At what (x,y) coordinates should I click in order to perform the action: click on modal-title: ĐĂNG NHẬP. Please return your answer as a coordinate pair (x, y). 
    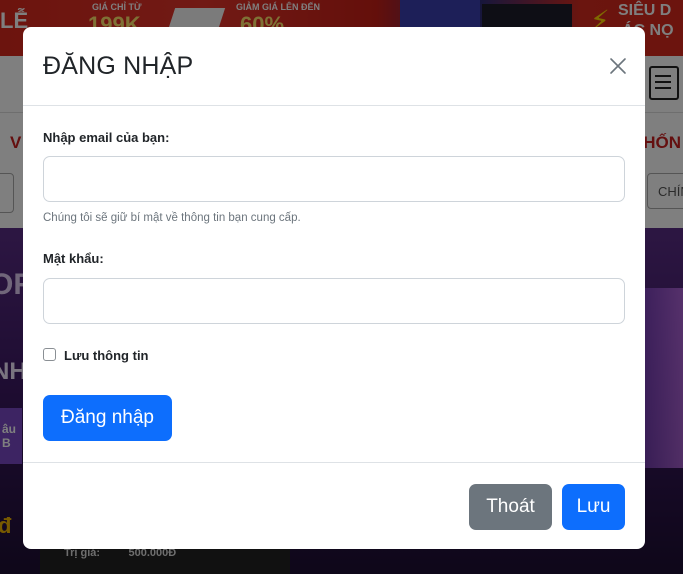
    Looking at the image, I should click on (118, 66).